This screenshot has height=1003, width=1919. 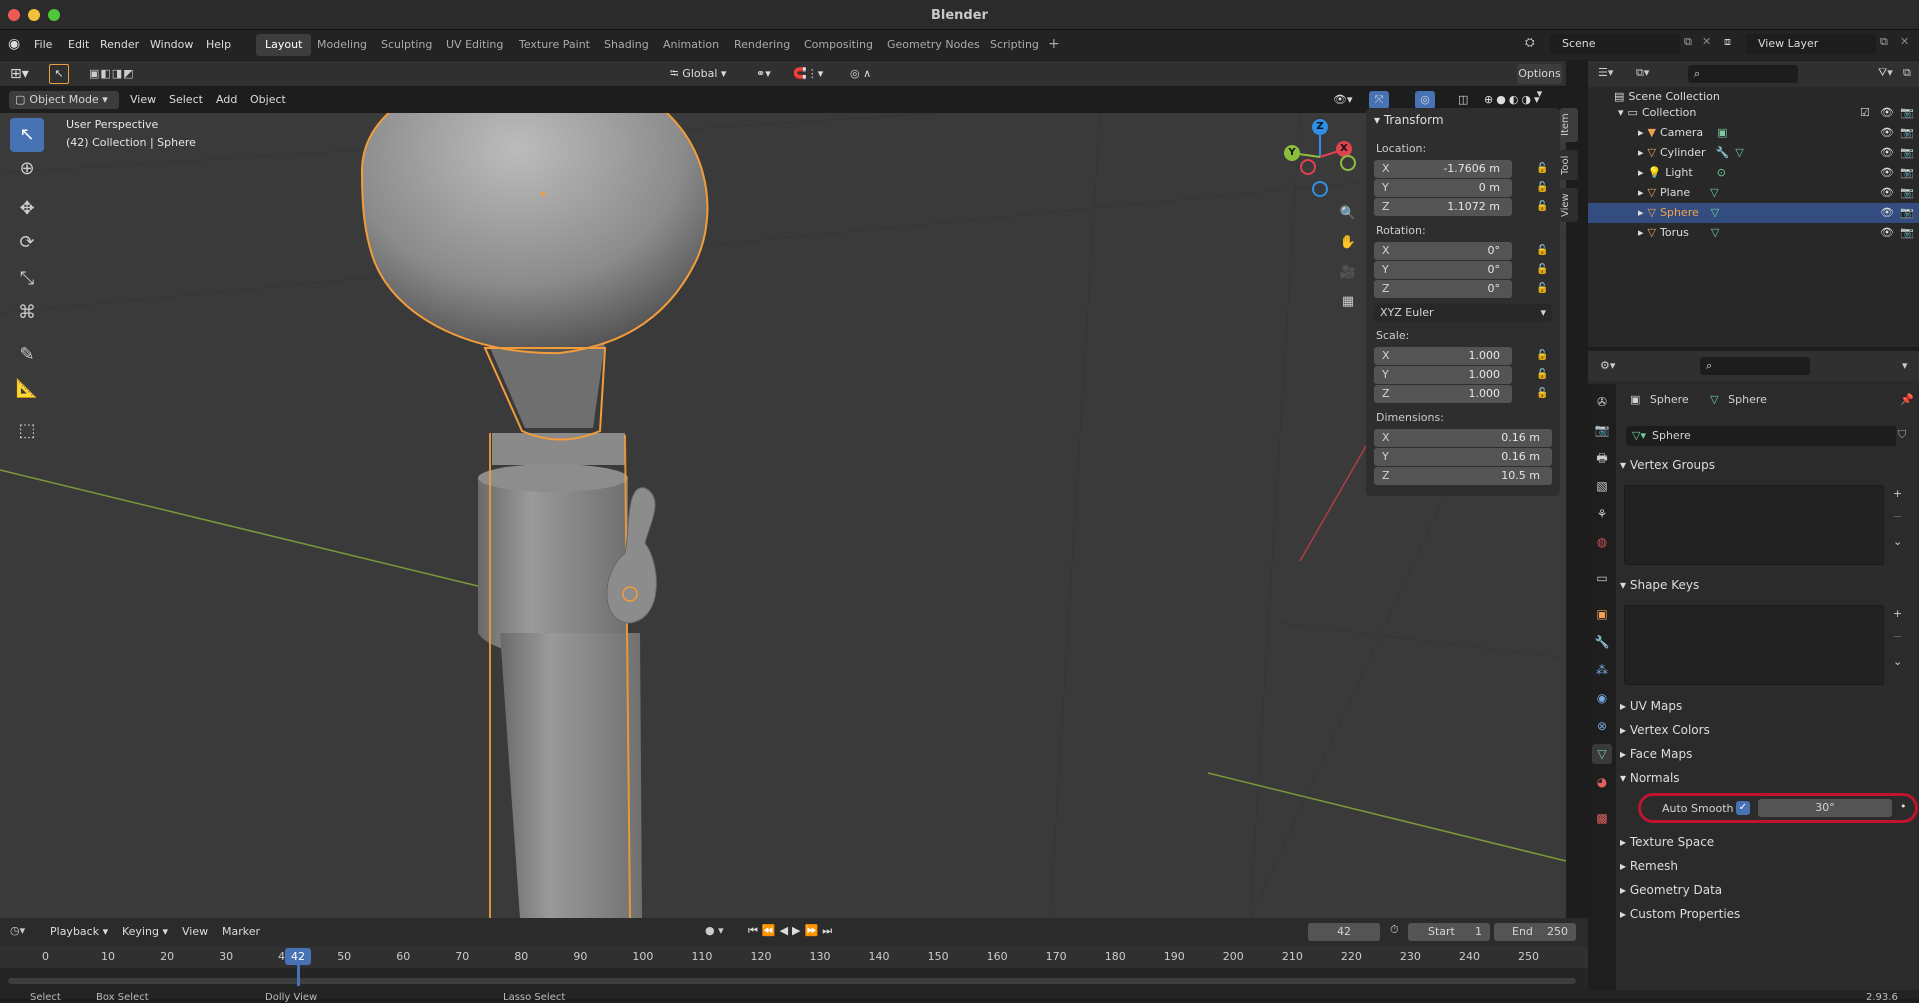 I want to click on gizmo-z-icon: Z, so click(x=1320, y=127).